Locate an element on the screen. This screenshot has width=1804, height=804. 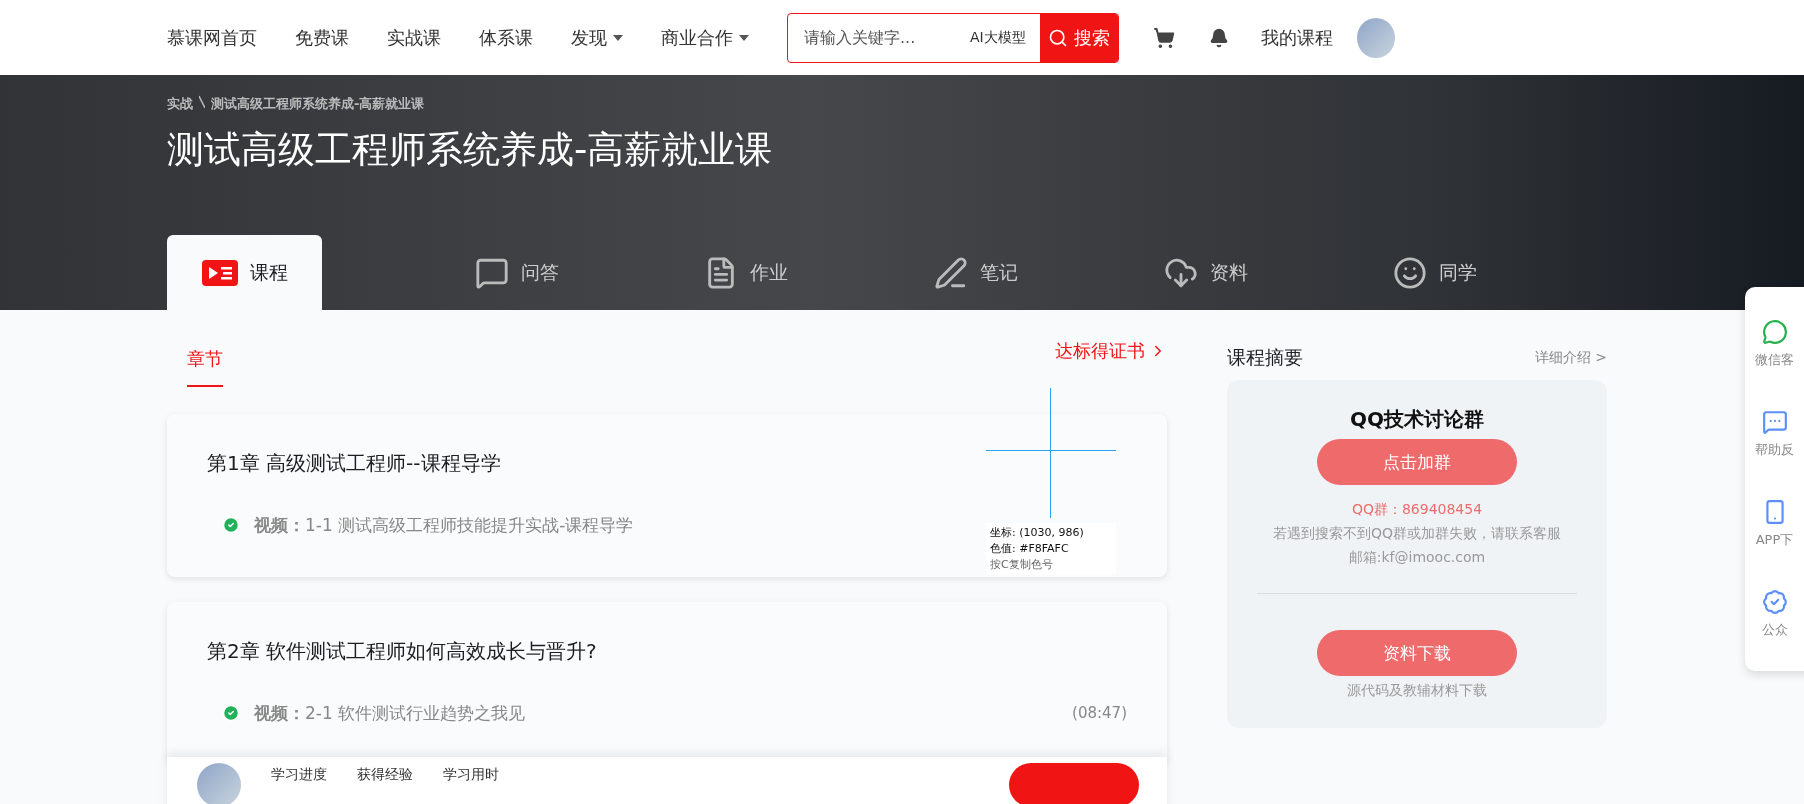
verified-badge-icon is located at coordinates (1774, 602).